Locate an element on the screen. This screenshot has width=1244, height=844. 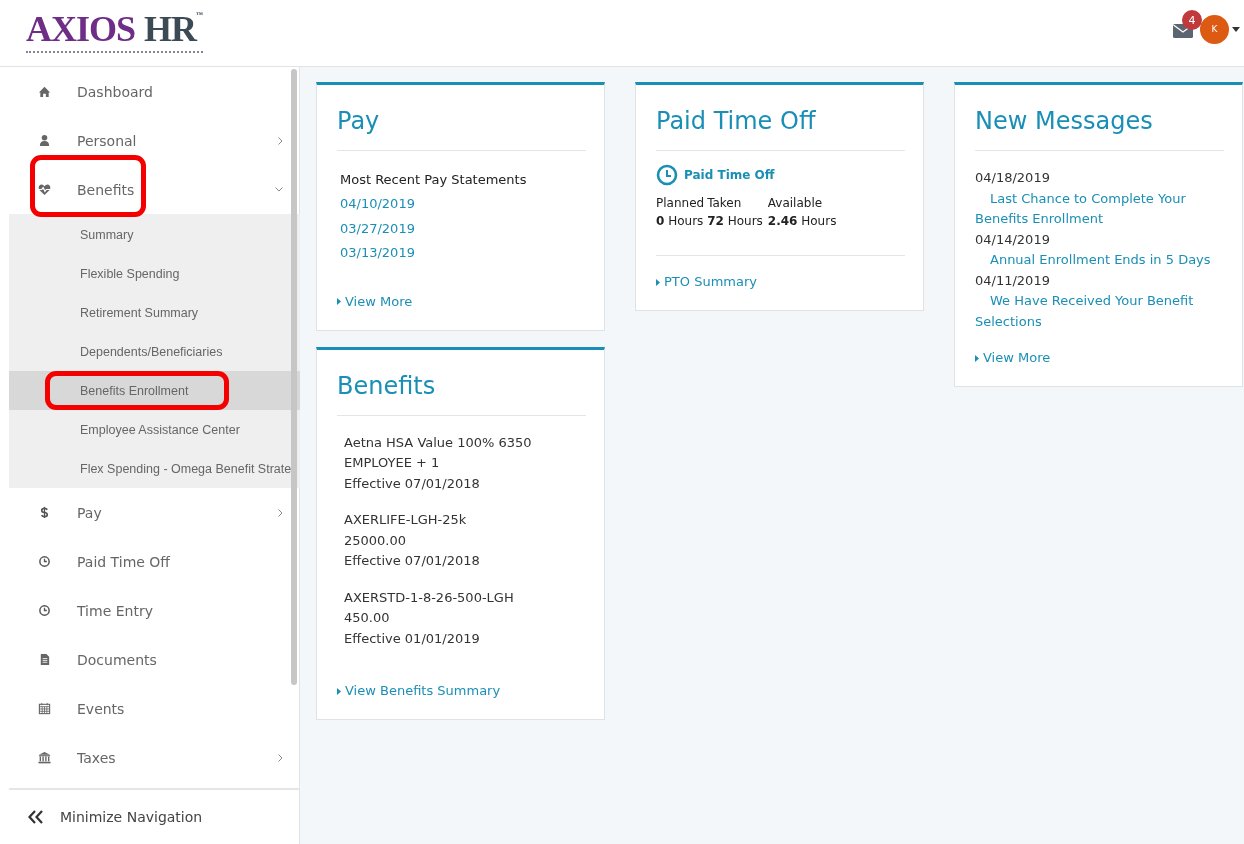
submenu-item: Dependents/Beneficiaries is located at coordinates (154, 351).